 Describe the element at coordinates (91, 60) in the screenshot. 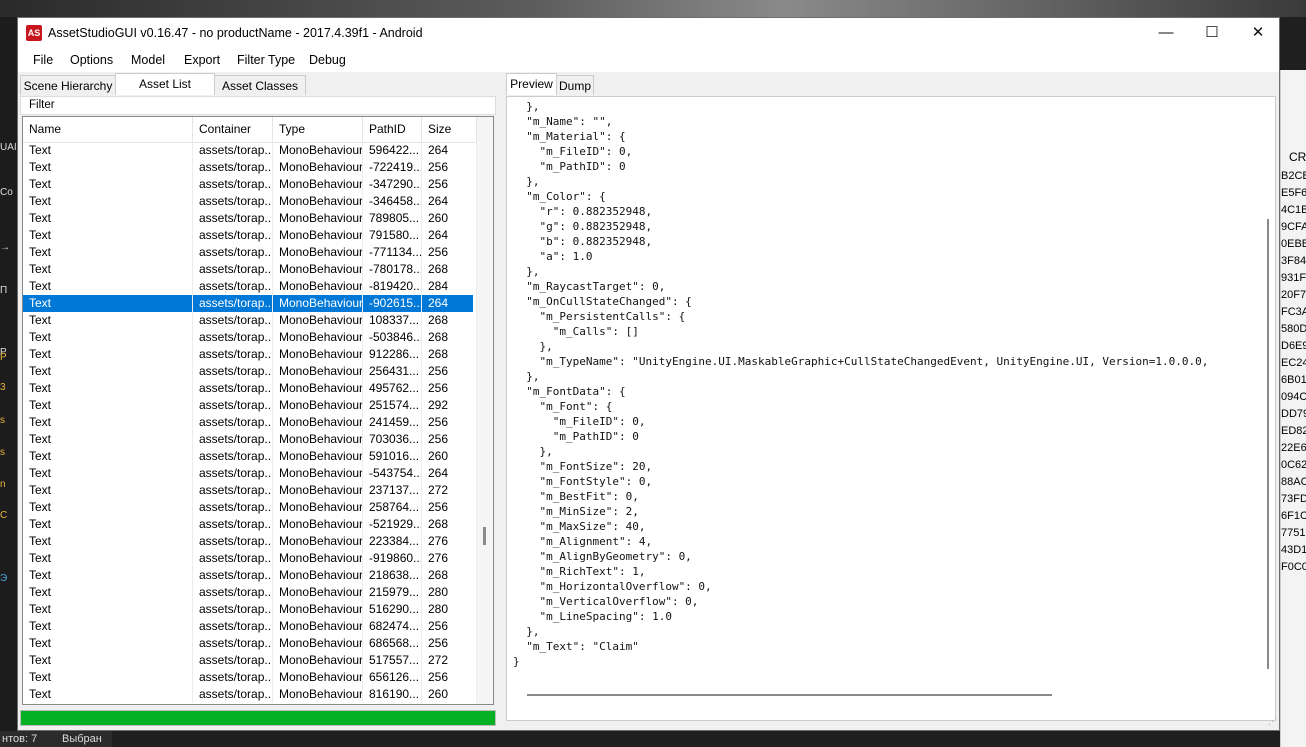

I see `menu-options: Options` at that location.